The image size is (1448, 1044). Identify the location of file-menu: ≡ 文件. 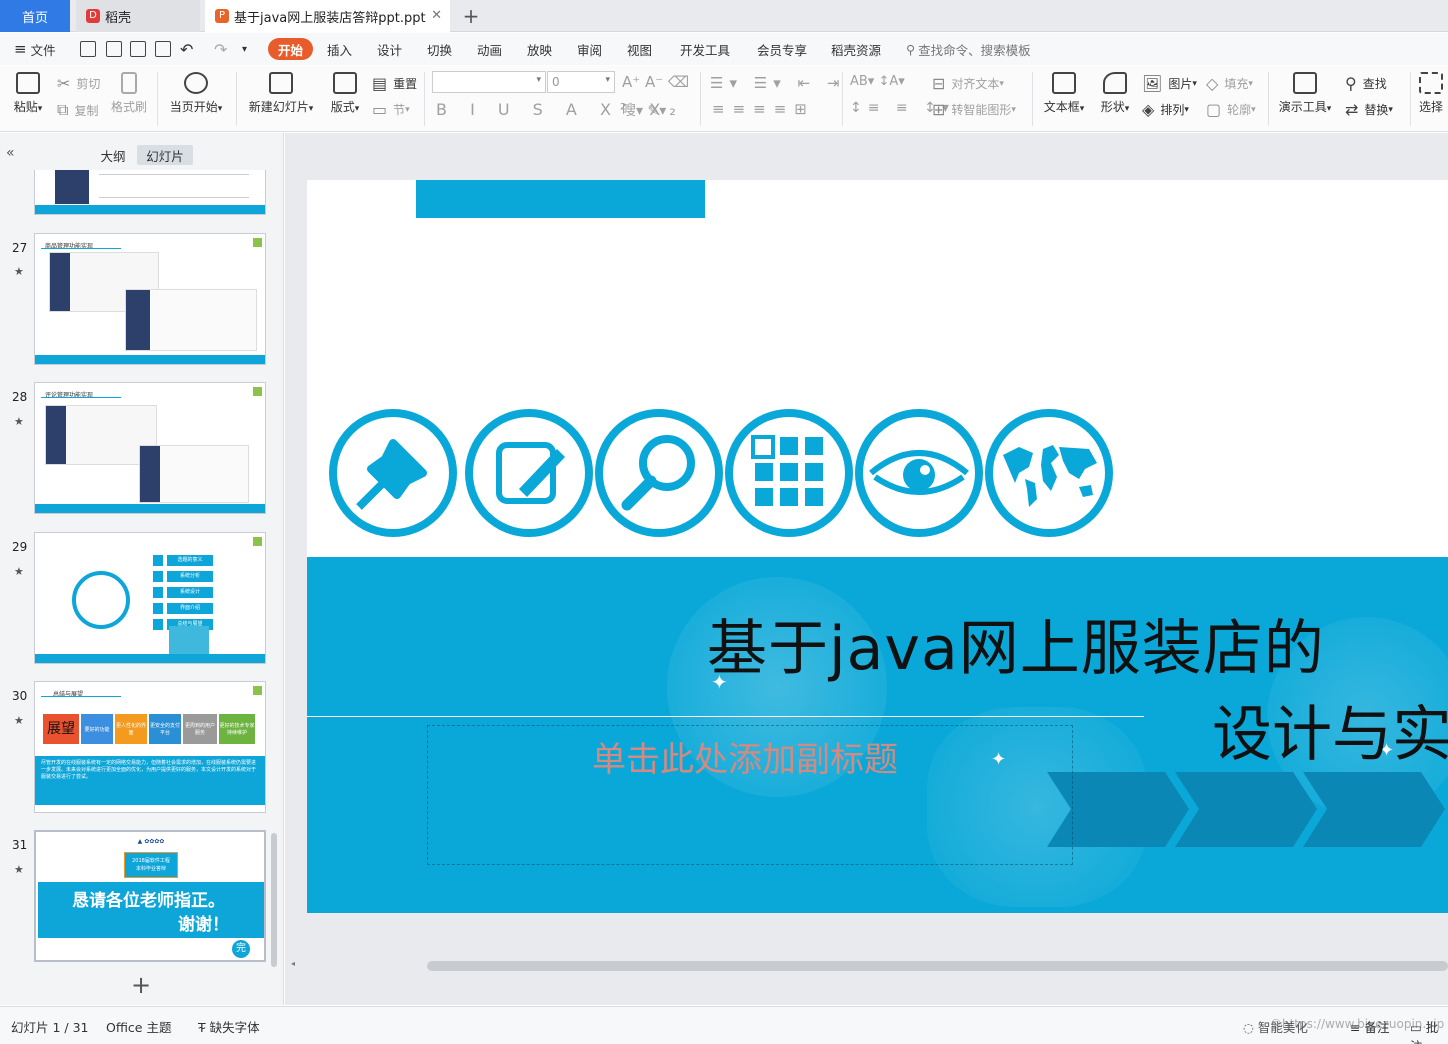
(35, 49).